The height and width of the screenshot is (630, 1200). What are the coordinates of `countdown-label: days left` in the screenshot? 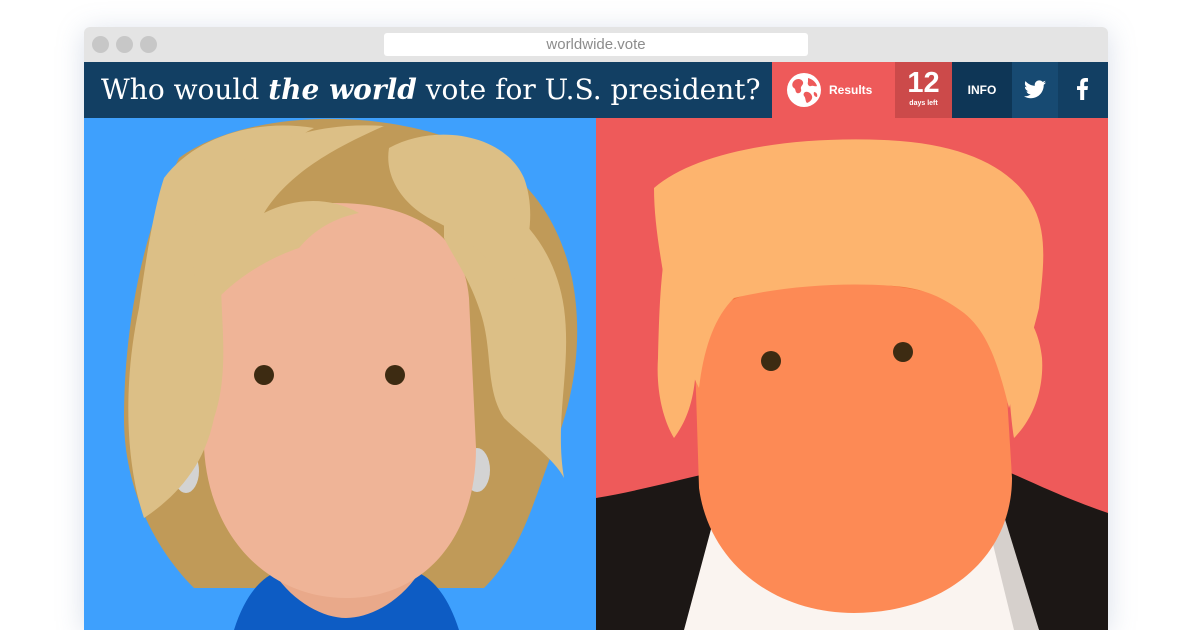 It's located at (923, 103).